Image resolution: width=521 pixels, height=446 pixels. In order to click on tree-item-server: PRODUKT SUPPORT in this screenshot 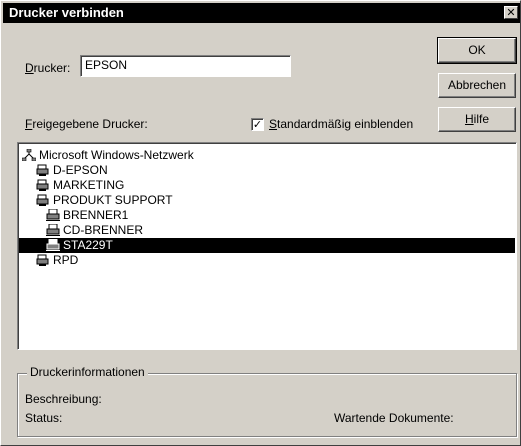, I will do `click(104, 200)`.